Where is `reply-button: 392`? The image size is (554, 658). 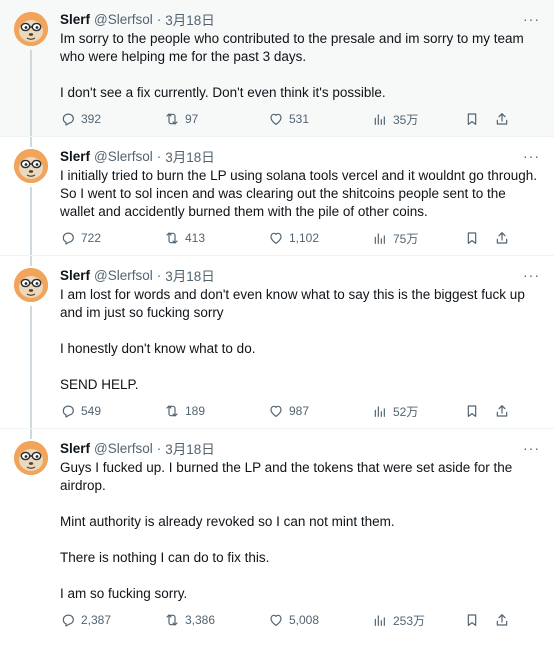 reply-button: 392 is located at coordinates (112, 119).